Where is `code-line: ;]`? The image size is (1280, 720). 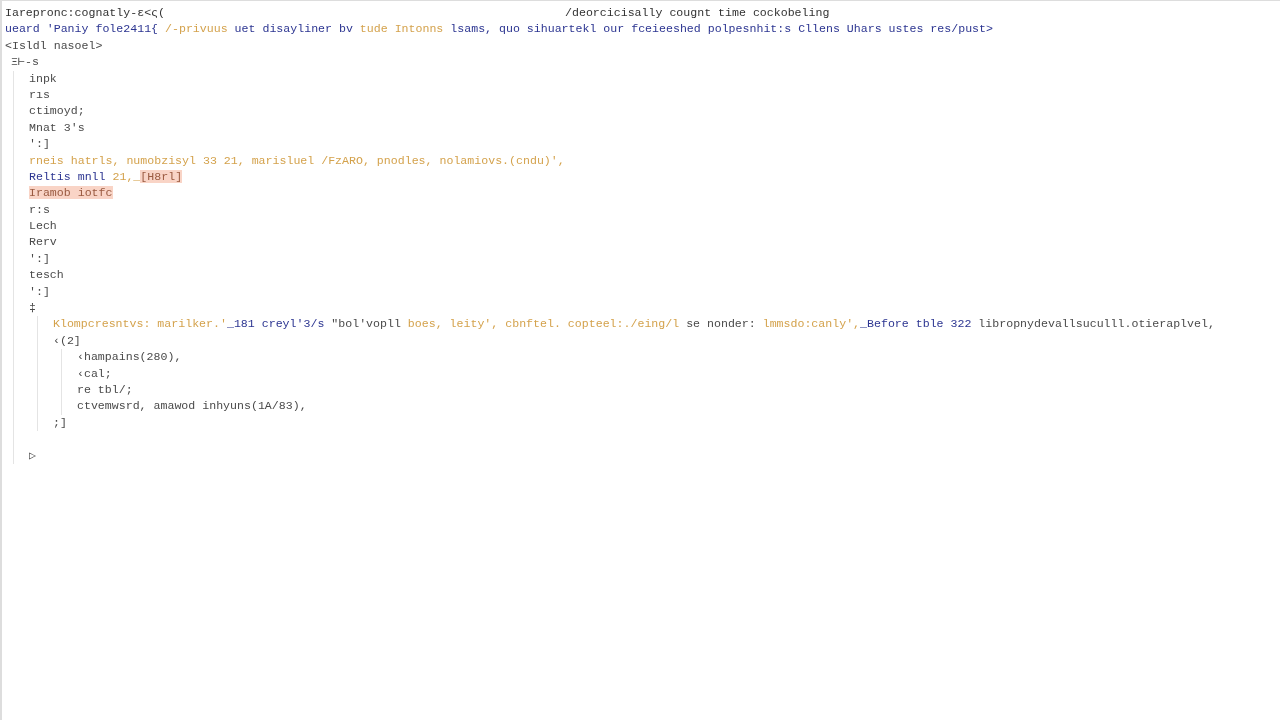
code-line: ;] is located at coordinates (60, 422).